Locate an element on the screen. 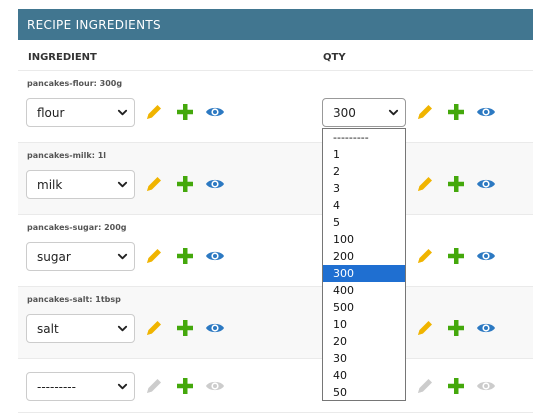 This screenshot has height=419, width=533. ingredient-select-value: milk is located at coordinates (50, 185).